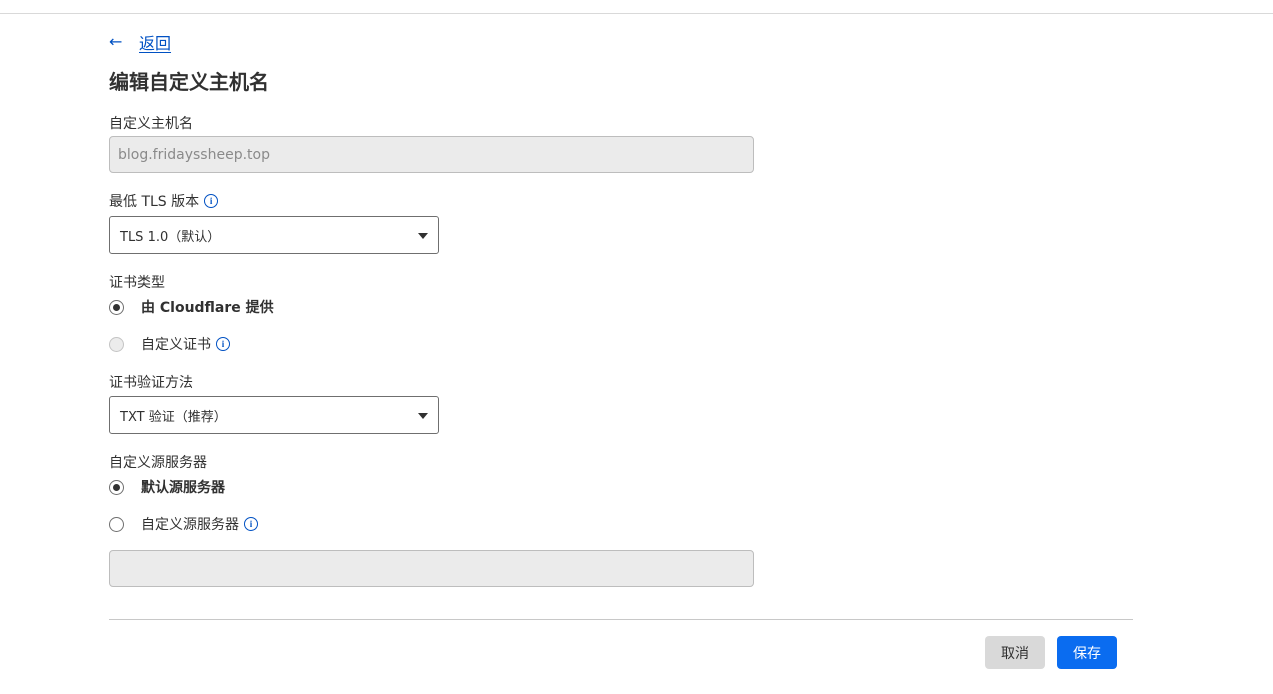 The width and height of the screenshot is (1273, 694). What do you see at coordinates (154, 202) in the screenshot?
I see `min-tls-label-text: 最低 TLS 版本` at bounding box center [154, 202].